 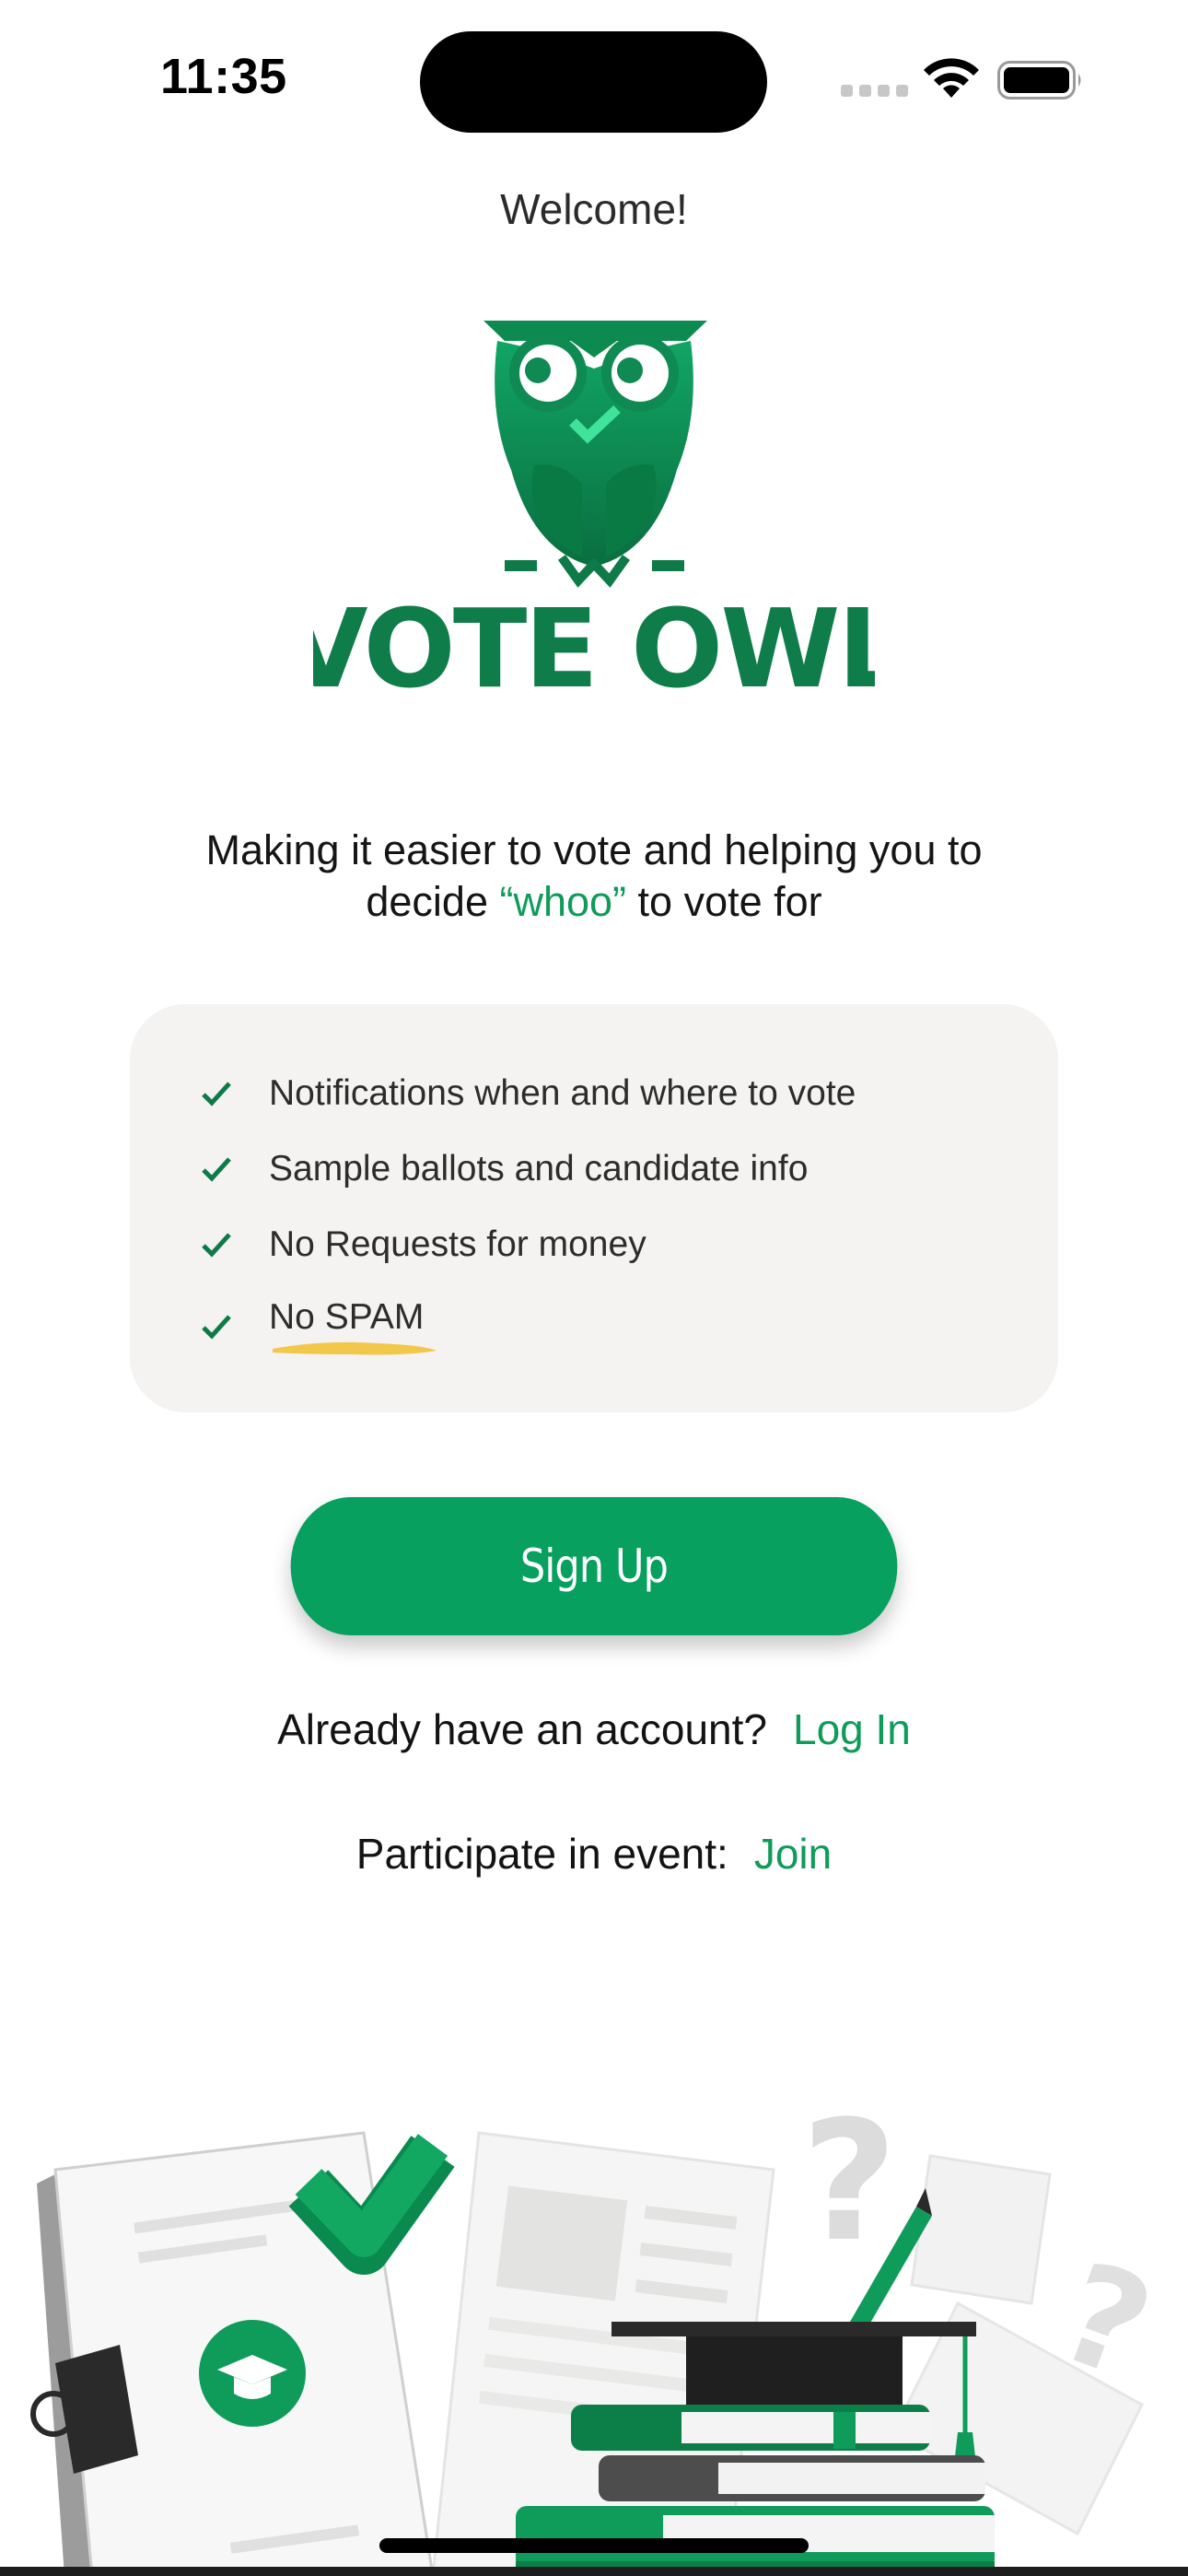 I want to click on login-row: Already have an account? Log In, so click(x=594, y=1729).